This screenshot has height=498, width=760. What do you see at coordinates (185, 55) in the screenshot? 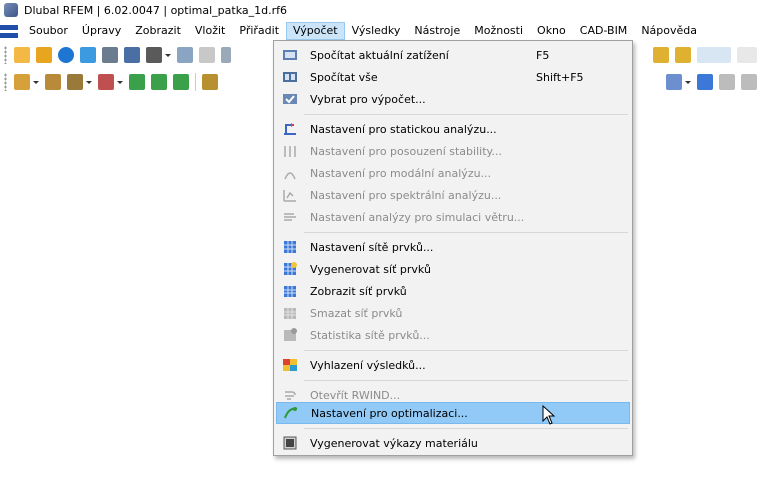
I see `report-icon` at bounding box center [185, 55].